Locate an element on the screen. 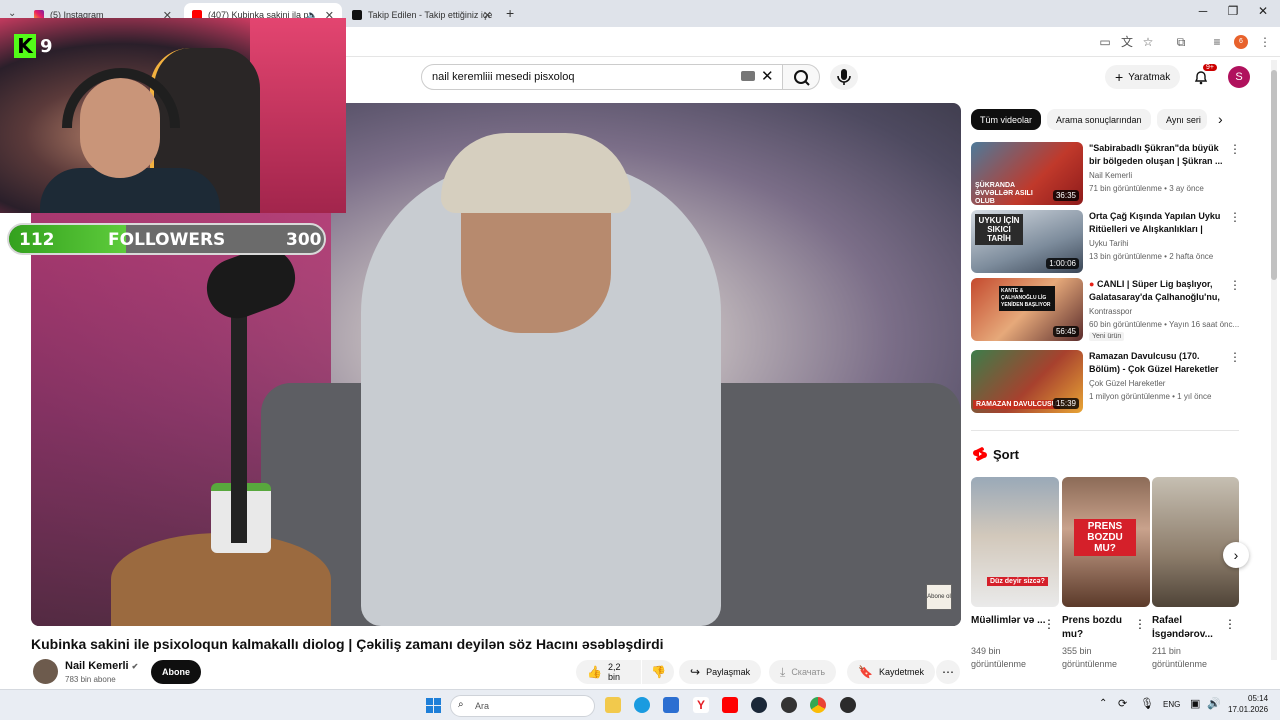 This screenshot has height=720, width=1280. translate-icon: 文 is located at coordinates (1127, 42).